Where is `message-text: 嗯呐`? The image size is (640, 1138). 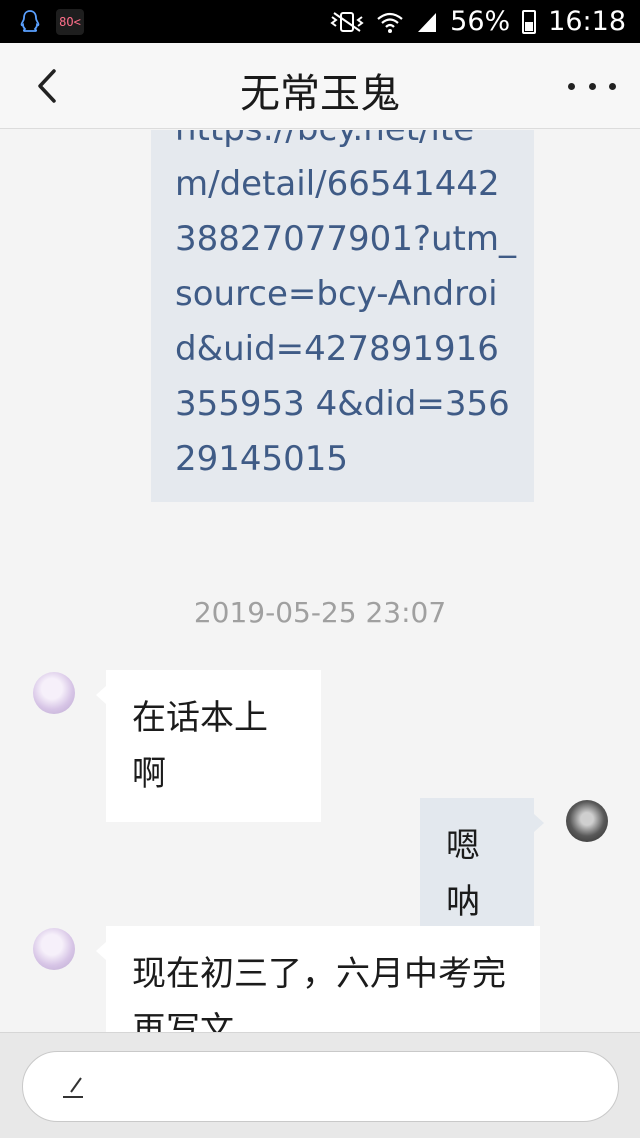 message-text: 嗯呐 is located at coordinates (463, 874).